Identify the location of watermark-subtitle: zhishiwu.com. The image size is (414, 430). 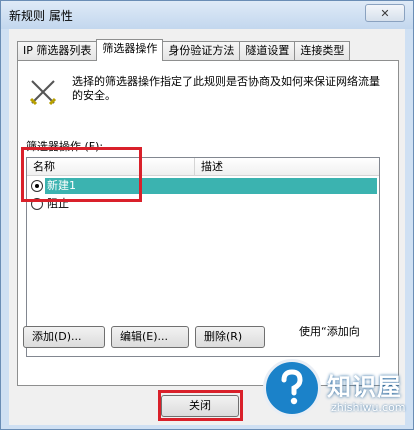
(368, 407).